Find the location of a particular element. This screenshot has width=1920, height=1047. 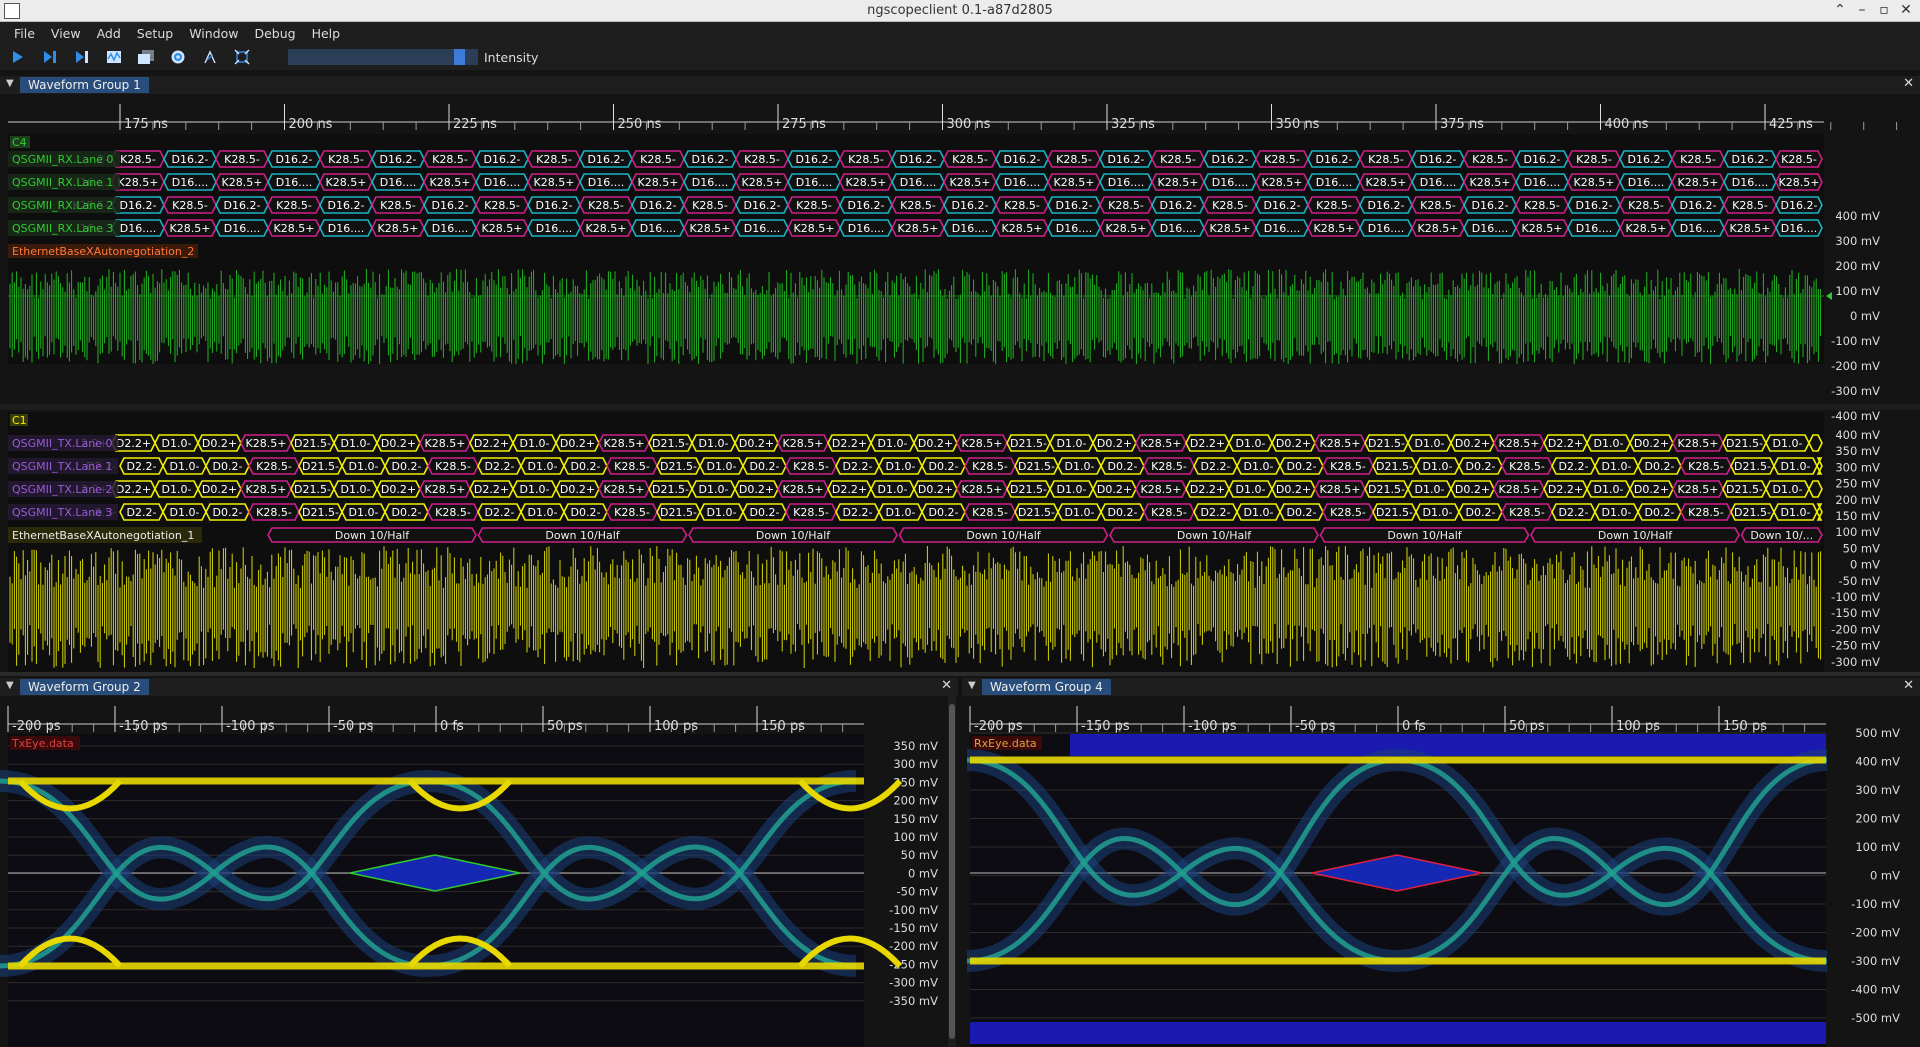

group2-tab-row: ▼ Waveform Group 2 ✕ is located at coordinates (479, 687).